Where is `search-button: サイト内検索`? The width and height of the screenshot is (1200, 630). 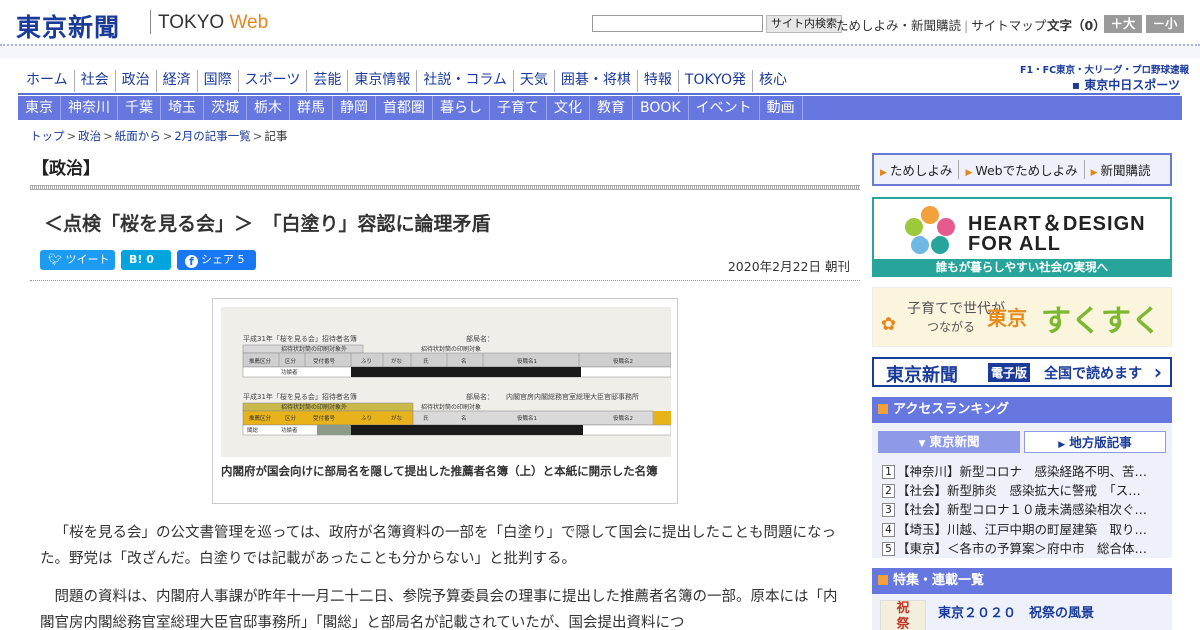 search-button: サイト内検索 is located at coordinates (804, 24).